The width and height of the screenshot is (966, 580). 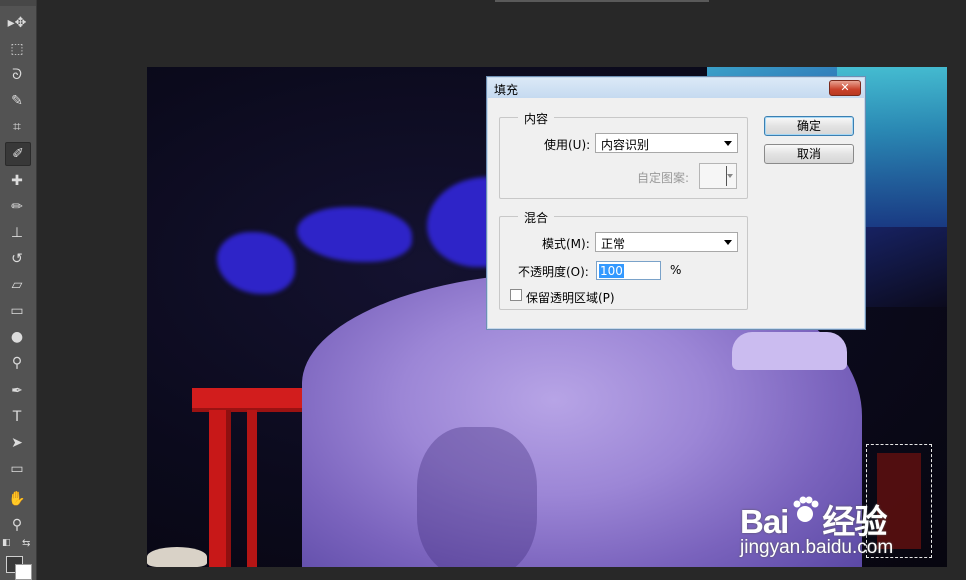 I want to click on opacity-unit: %, so click(x=676, y=270).